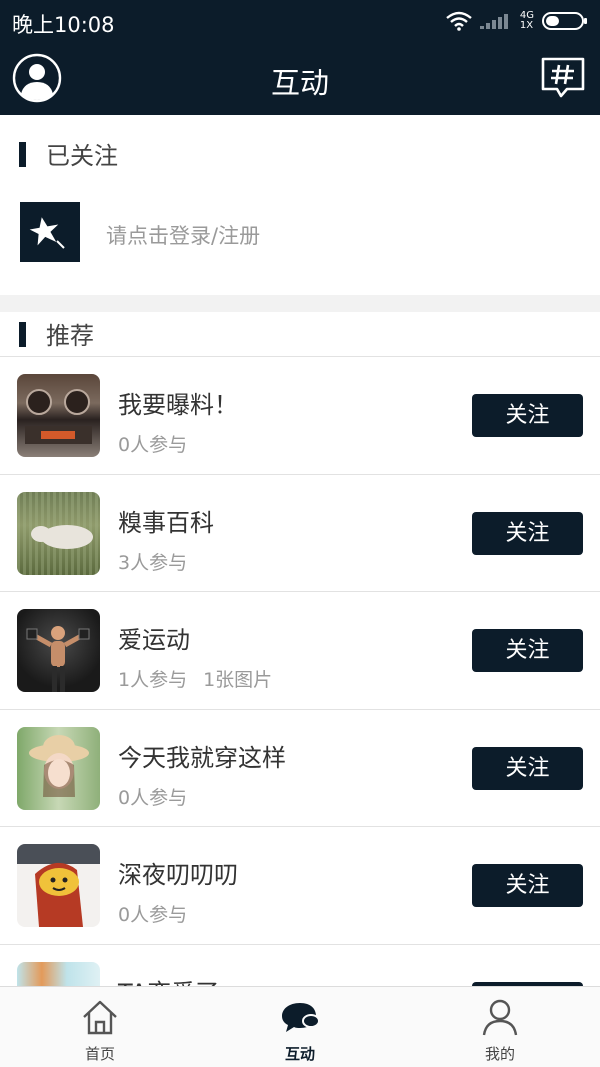 This screenshot has width=600, height=1067. What do you see at coordinates (300, 154) in the screenshot?
I see `followed-section-heading: 已关注` at bounding box center [300, 154].